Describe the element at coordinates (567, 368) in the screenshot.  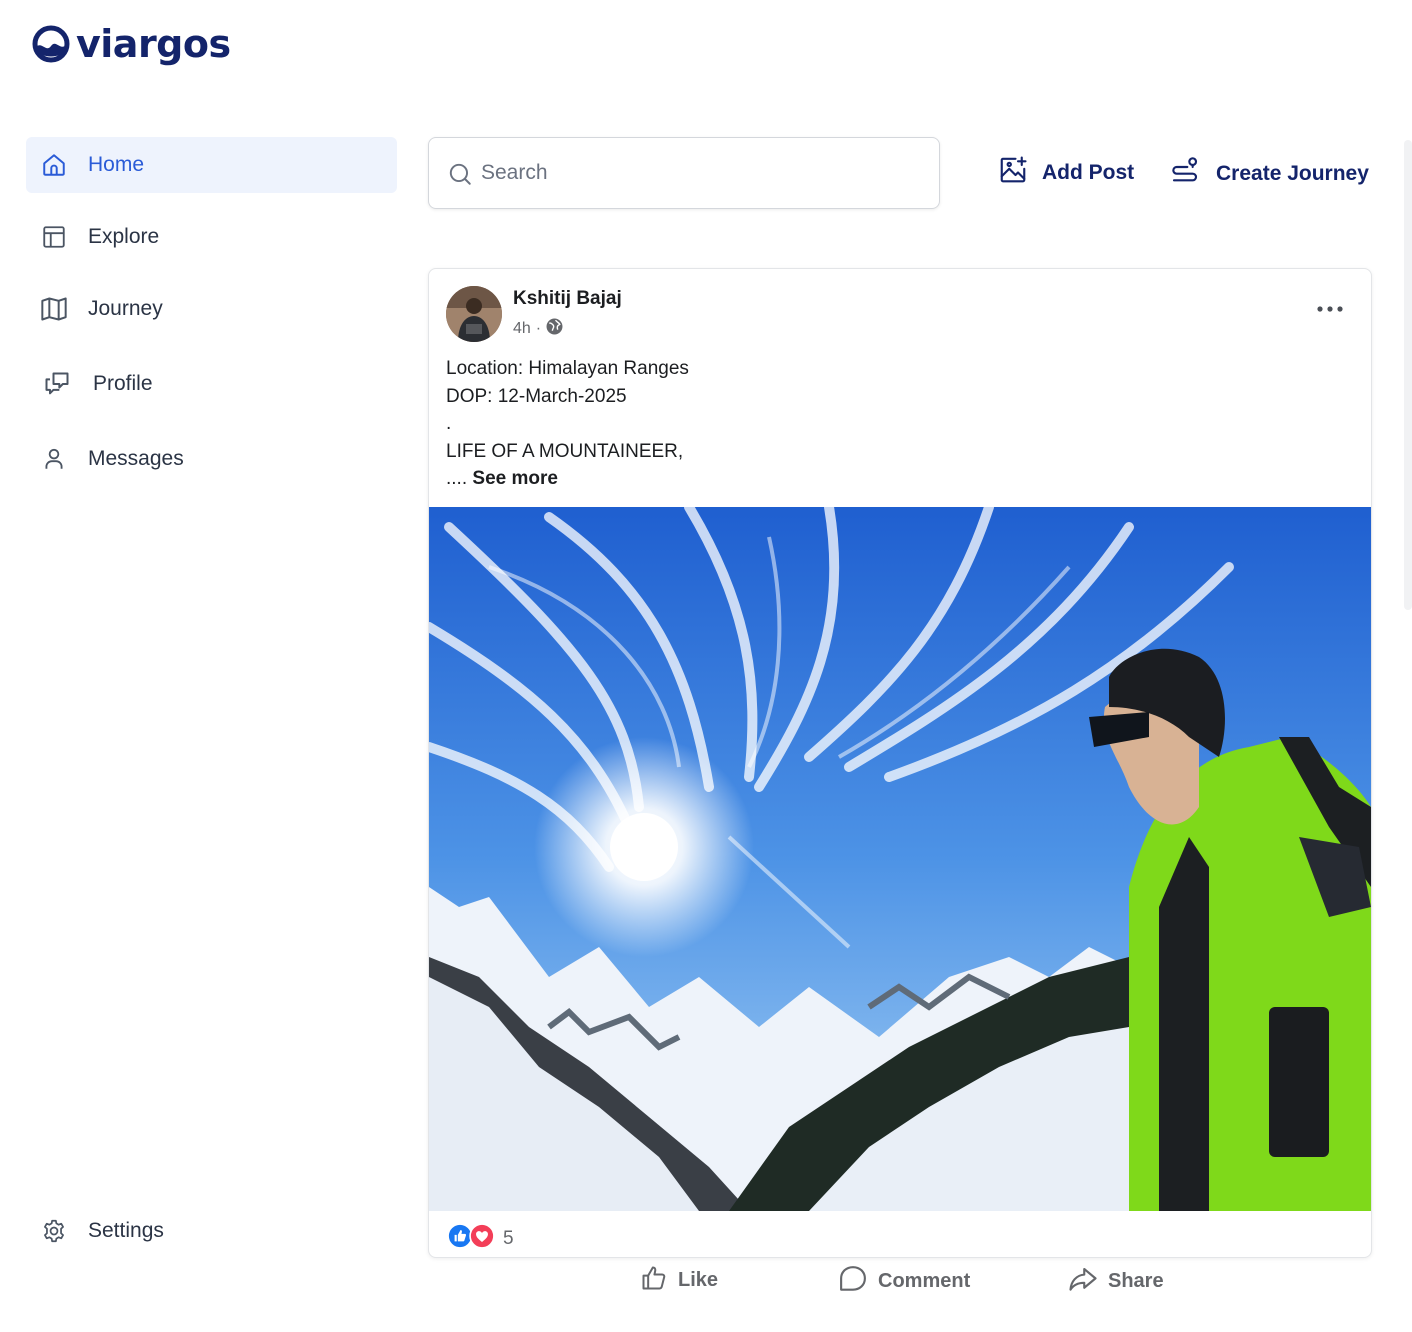
I see `post-line-location: Location: Himalayan Ranges` at that location.